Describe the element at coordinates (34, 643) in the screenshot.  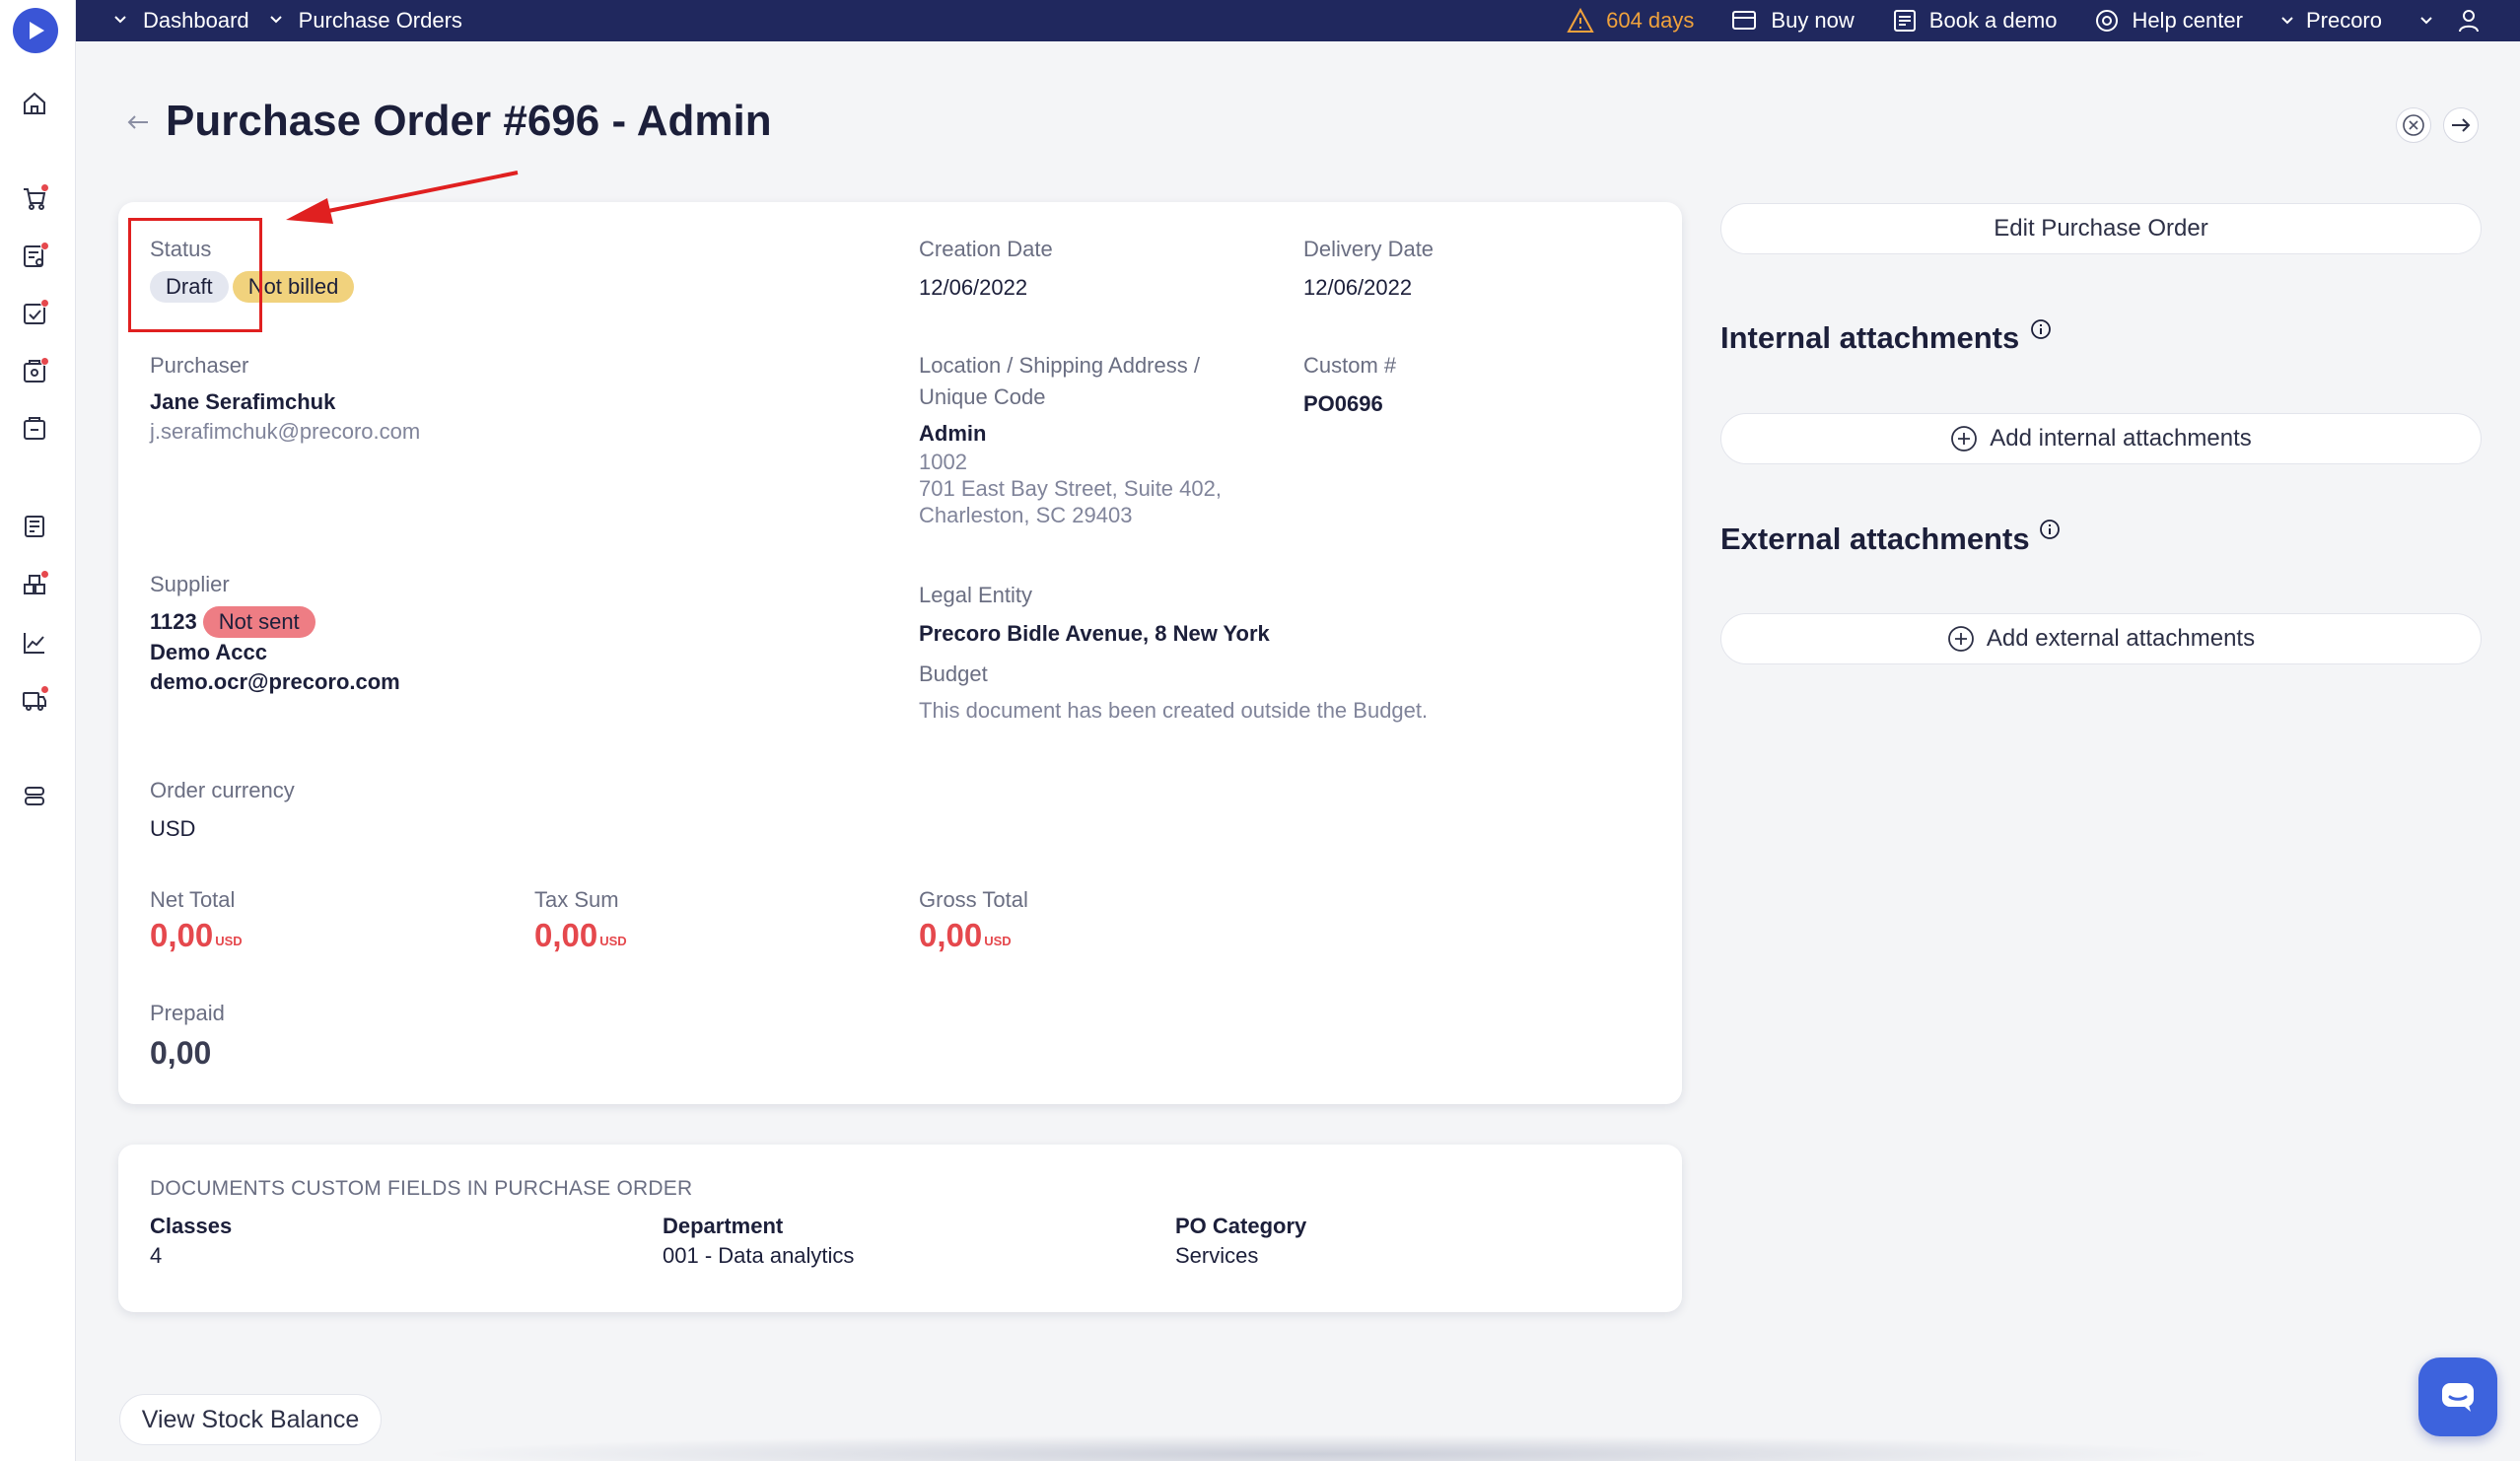
I see `analytics-icon` at that location.